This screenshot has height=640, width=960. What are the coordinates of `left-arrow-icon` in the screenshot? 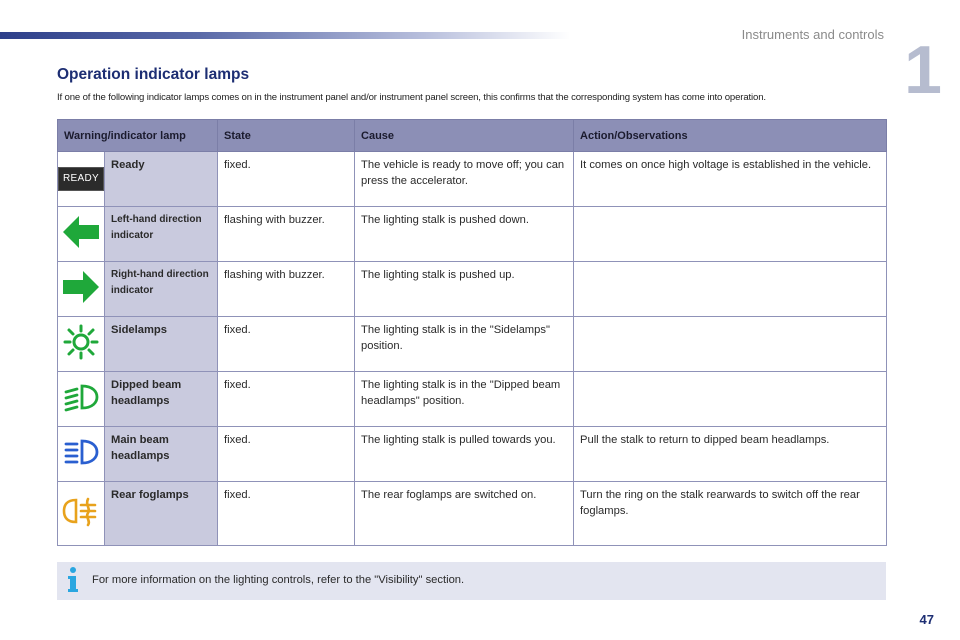 It's located at (81, 231).